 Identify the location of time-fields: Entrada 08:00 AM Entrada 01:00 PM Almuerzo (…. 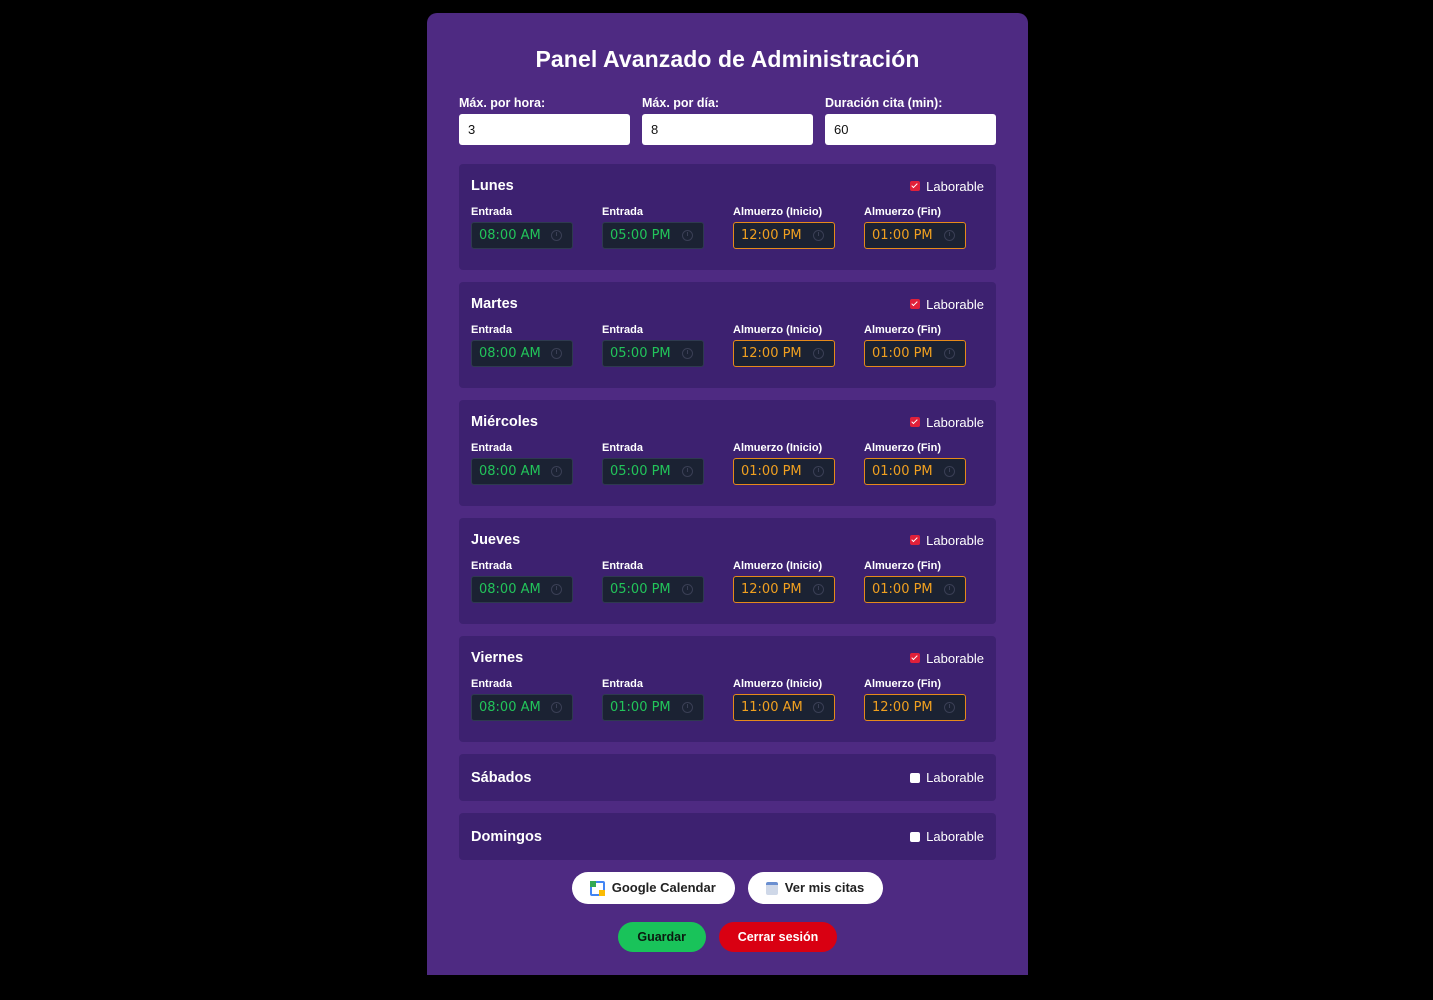
(727, 699).